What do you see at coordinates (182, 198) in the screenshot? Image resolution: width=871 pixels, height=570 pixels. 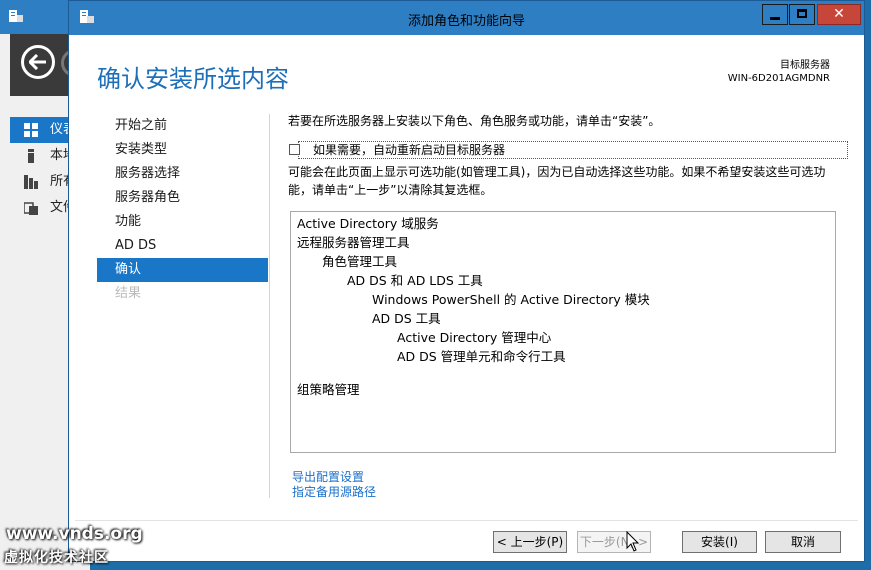 I see `step-server-roles: 服务器角色` at bounding box center [182, 198].